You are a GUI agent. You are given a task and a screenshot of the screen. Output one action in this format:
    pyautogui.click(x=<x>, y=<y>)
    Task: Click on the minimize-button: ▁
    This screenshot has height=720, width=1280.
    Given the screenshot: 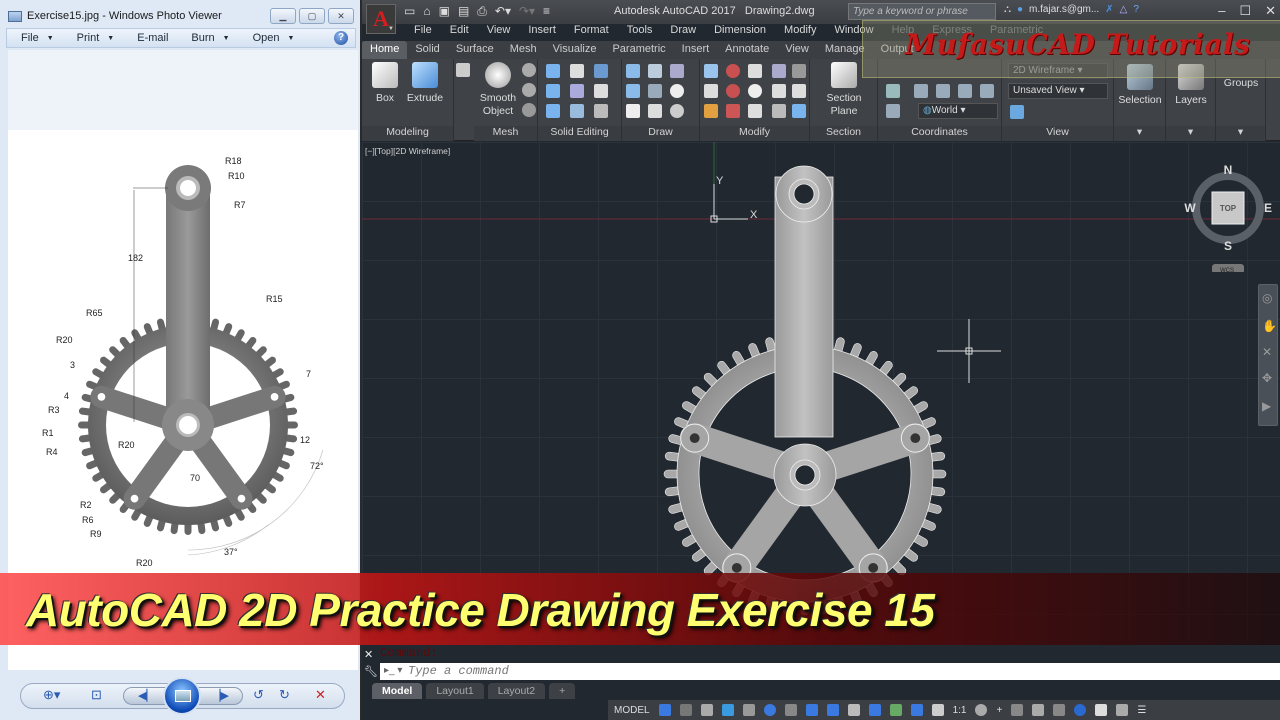 What is the action you would take?
    pyautogui.click(x=283, y=16)
    